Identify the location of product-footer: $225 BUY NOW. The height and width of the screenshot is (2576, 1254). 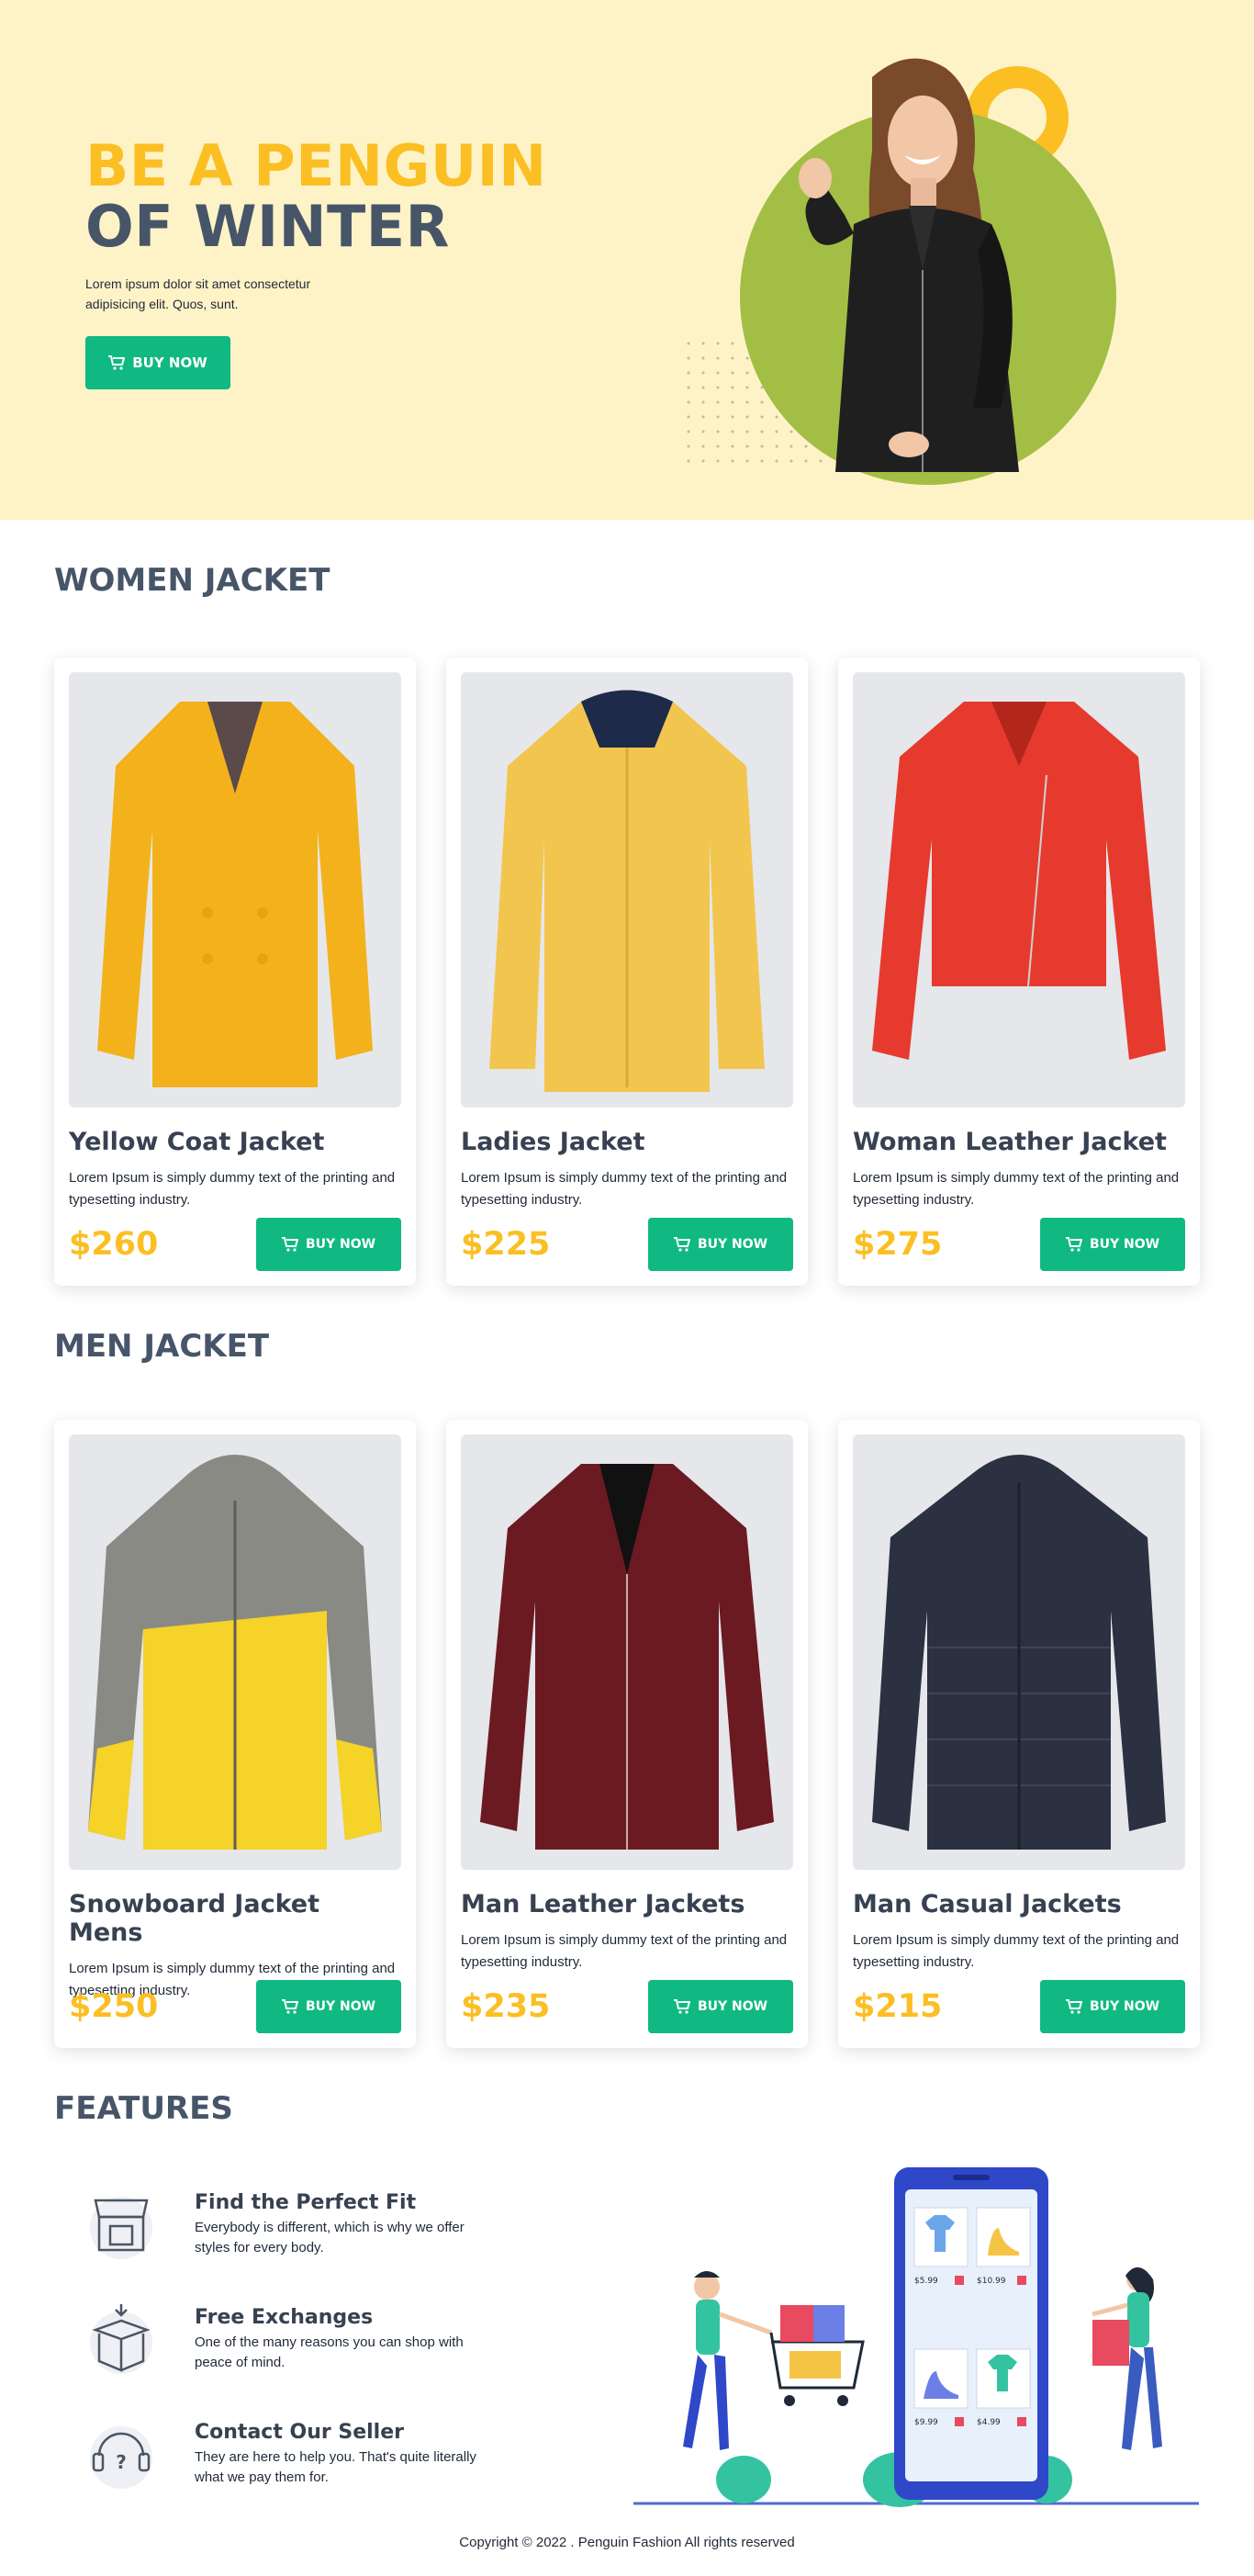
(627, 1244).